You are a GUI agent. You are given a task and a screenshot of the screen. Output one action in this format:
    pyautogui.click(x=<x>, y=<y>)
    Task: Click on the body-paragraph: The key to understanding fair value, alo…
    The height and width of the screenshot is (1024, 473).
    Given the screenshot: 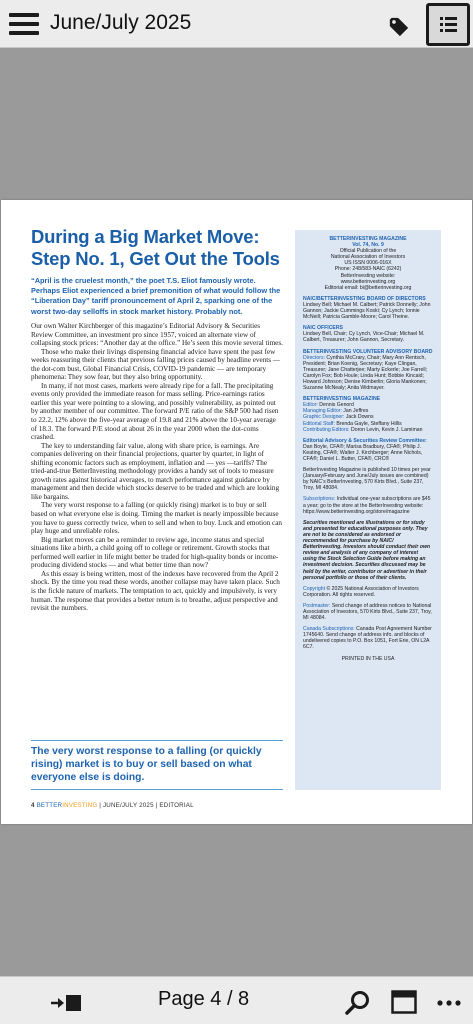 What is the action you would take?
    pyautogui.click(x=155, y=471)
    